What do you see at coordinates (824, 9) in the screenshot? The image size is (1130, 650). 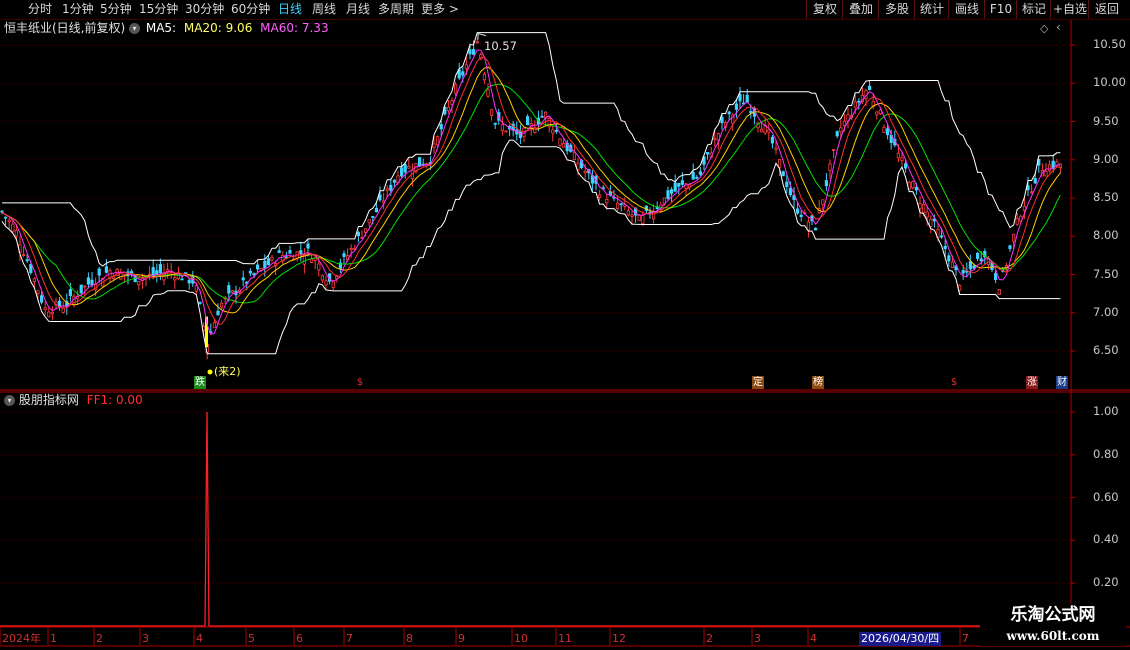 I see `toolbar-button-0: 复权` at bounding box center [824, 9].